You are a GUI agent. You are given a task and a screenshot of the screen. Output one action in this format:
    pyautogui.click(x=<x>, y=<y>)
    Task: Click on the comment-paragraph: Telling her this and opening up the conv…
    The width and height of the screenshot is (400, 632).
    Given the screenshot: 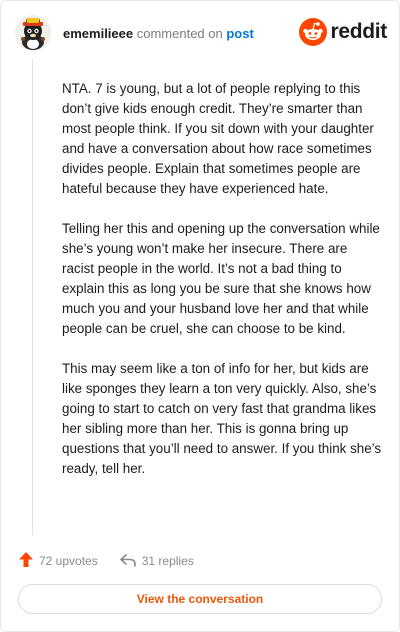 What is the action you would take?
    pyautogui.click(x=221, y=278)
    